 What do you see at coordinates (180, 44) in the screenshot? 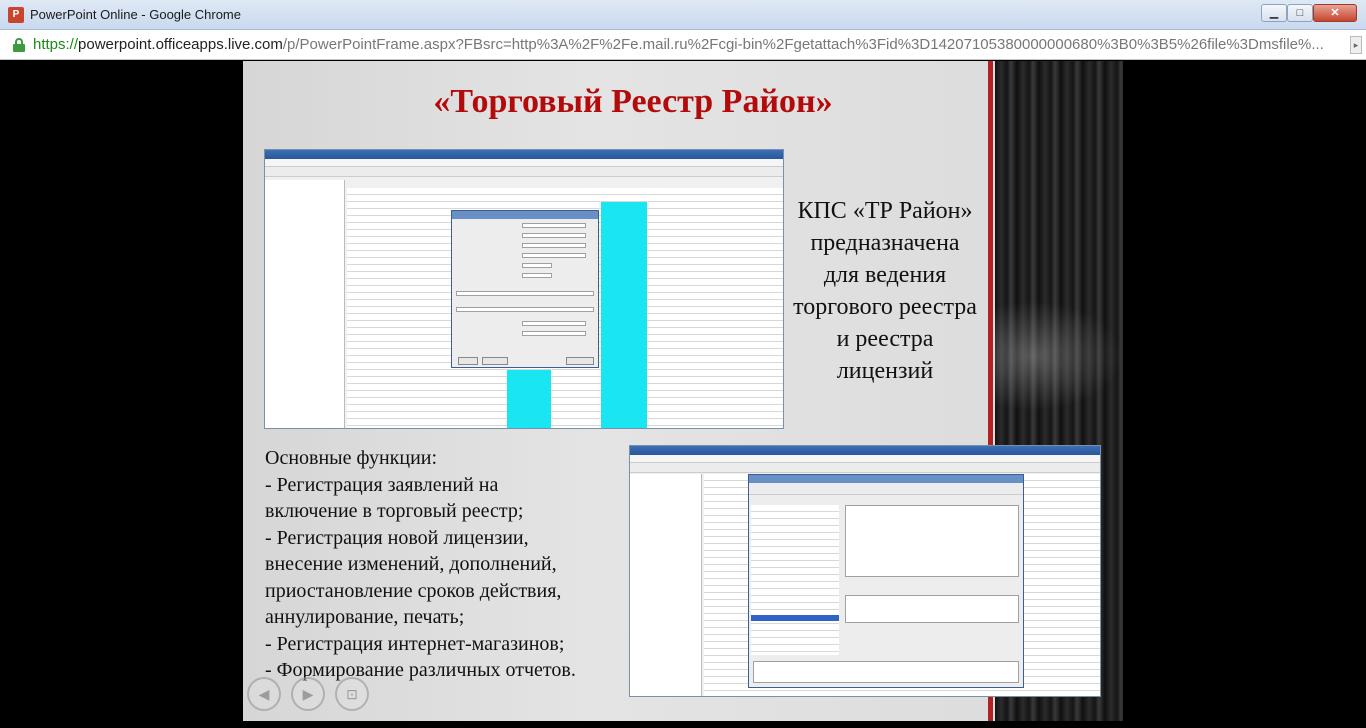
I see `url-host: powerpoint.officeapps.live.com` at bounding box center [180, 44].